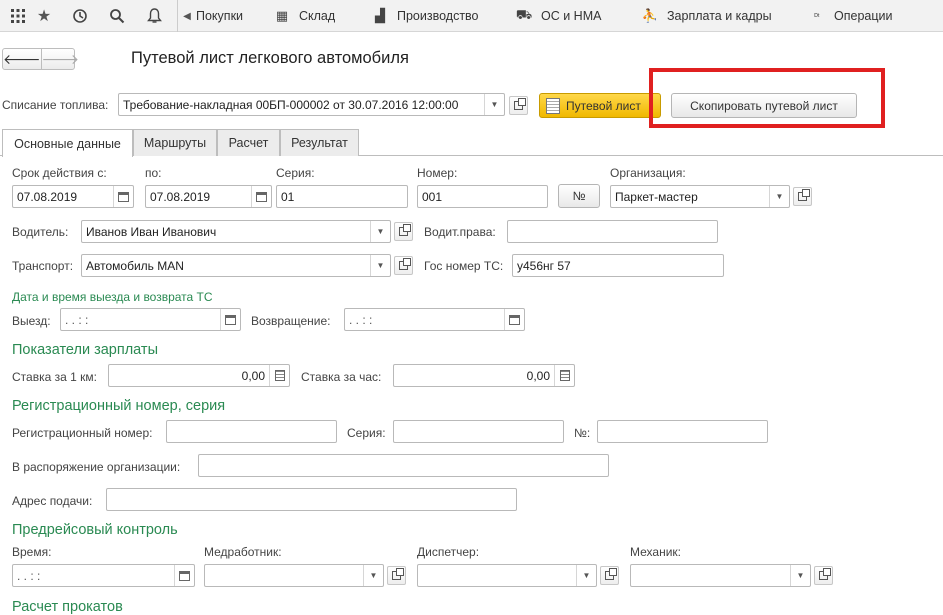 The height and width of the screenshot is (615, 943). I want to click on mechanic-label: Механик:, so click(655, 552).